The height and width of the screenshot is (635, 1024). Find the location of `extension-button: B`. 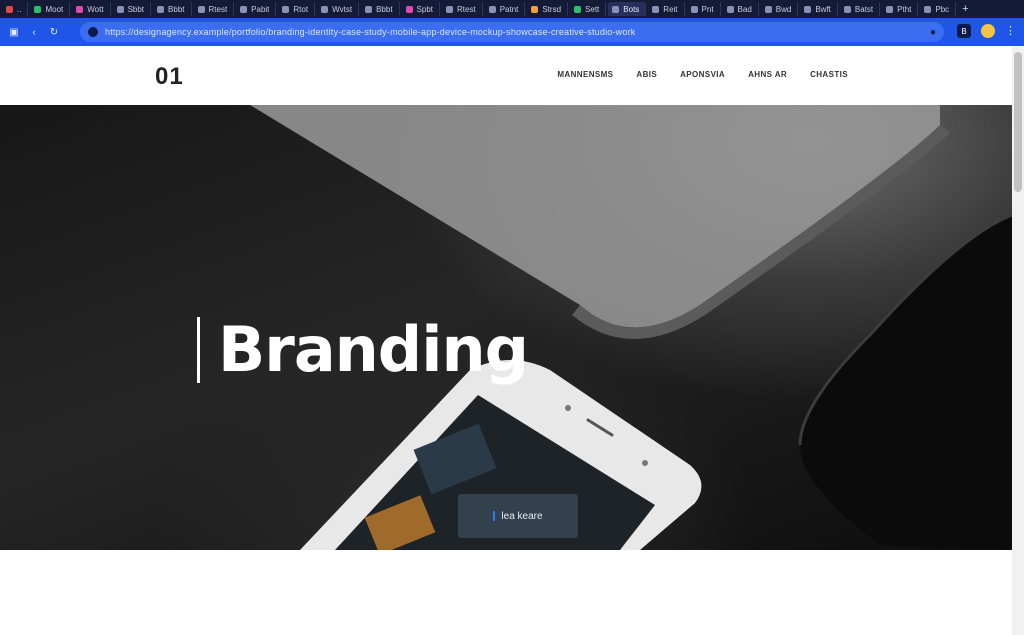

extension-button: B is located at coordinates (964, 31).